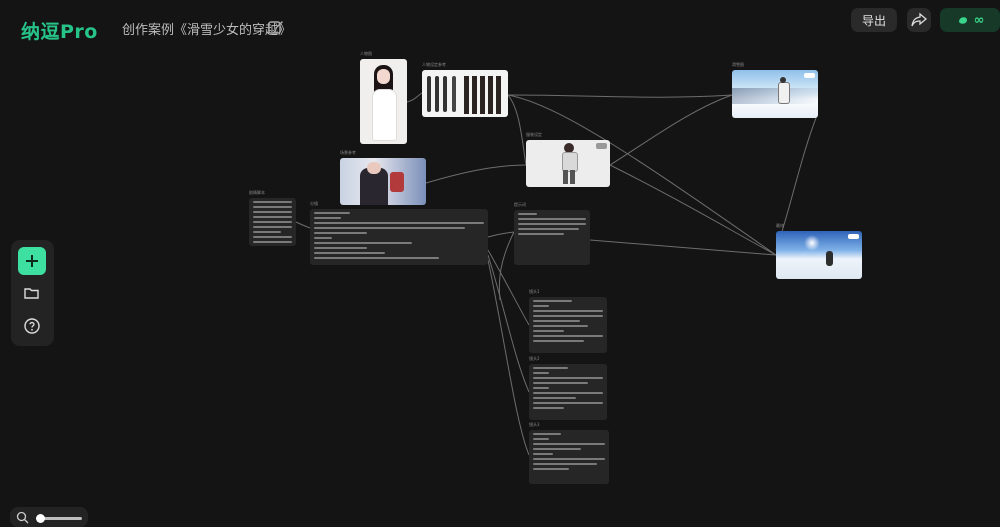 The width and height of the screenshot is (1000, 527). I want to click on script-text, so click(399, 237).